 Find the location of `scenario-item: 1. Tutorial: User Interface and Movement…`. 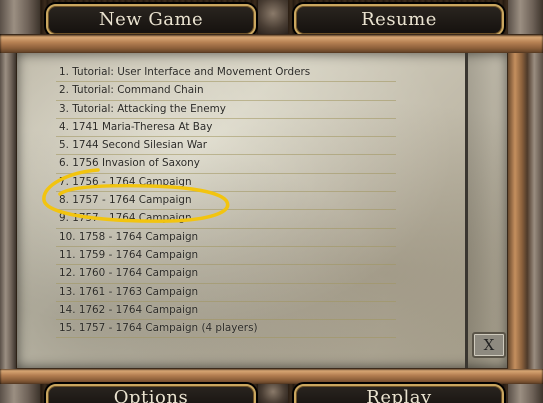

scenario-item: 1. Tutorial: User Interface and Movement… is located at coordinates (226, 73).